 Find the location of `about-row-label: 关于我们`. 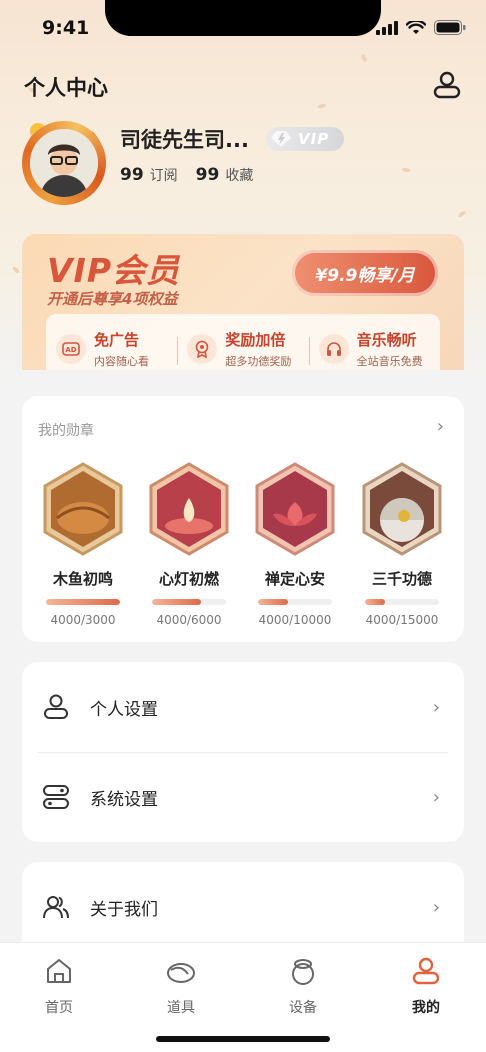

about-row-label: 关于我们 is located at coordinates (124, 909).